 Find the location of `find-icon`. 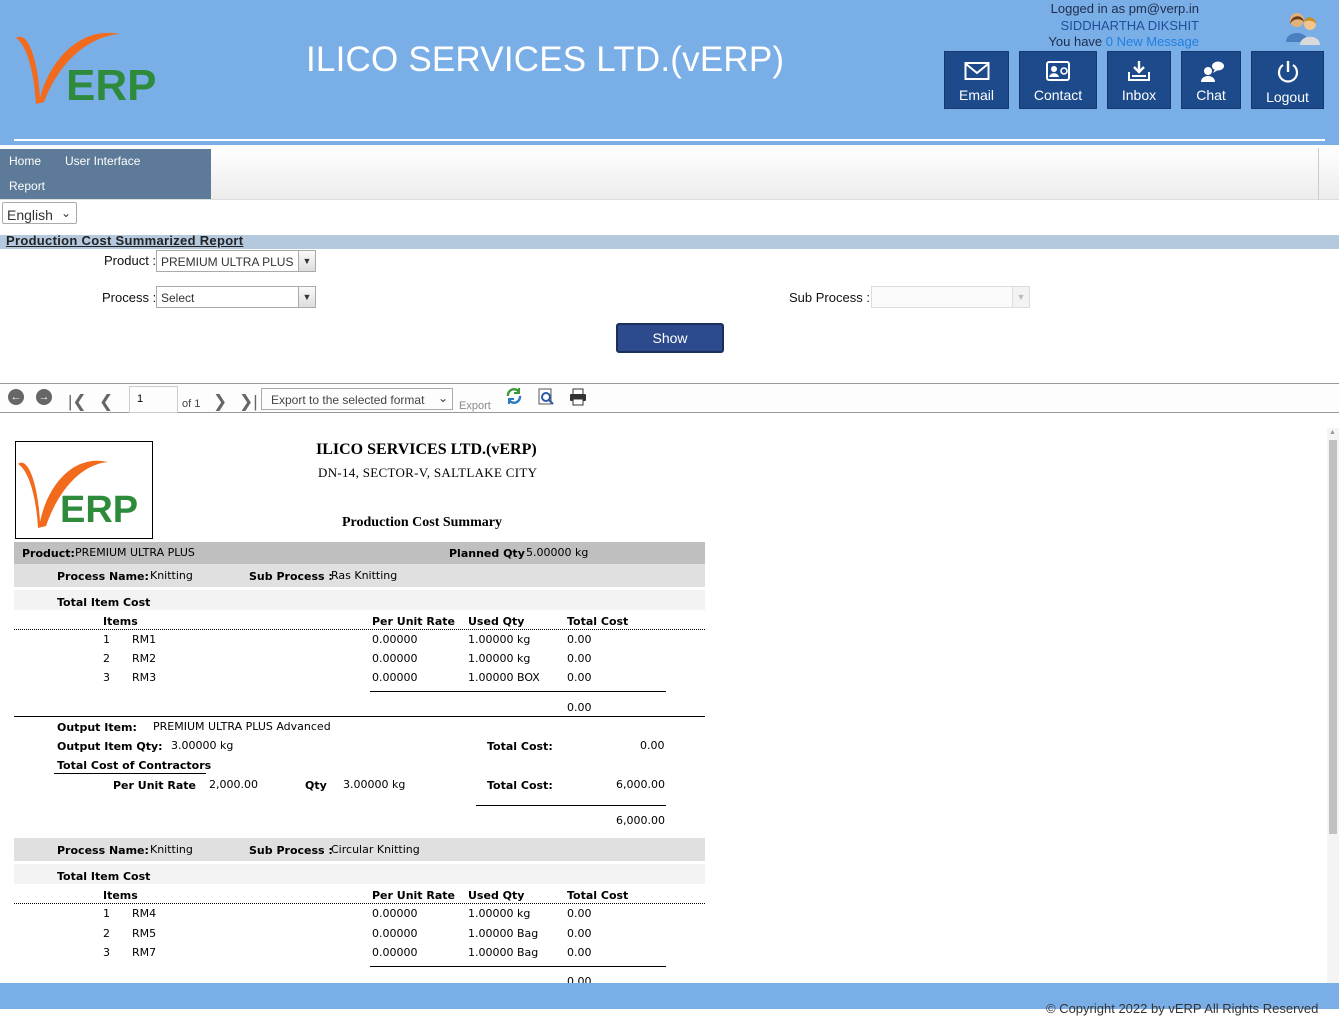

find-icon is located at coordinates (546, 399).